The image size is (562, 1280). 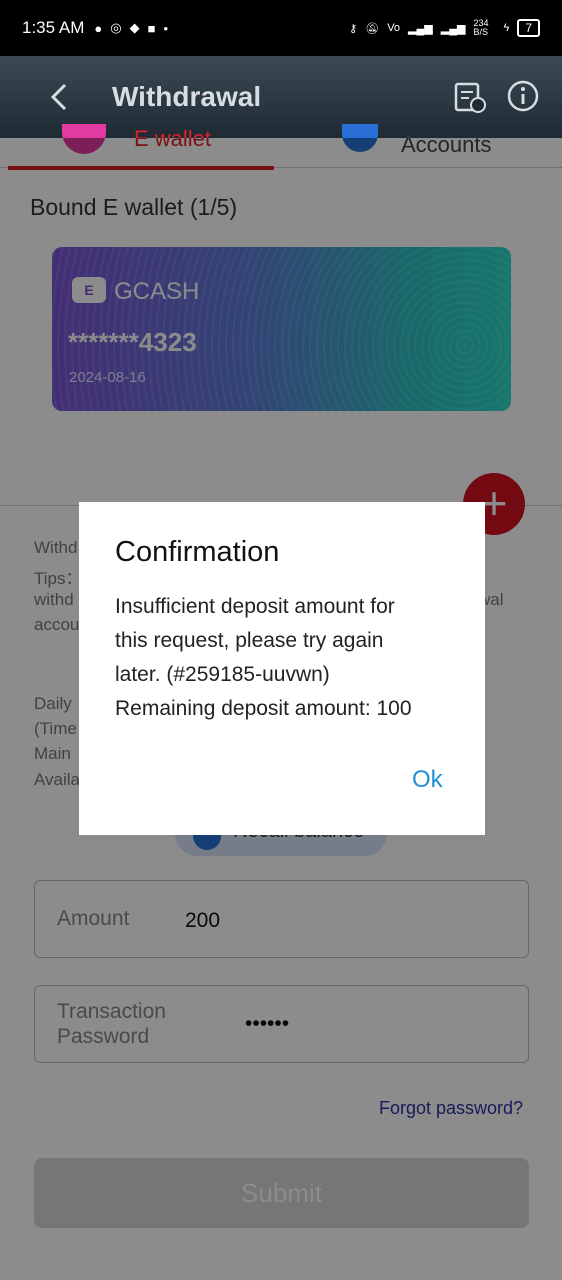 I want to click on dialog-line: this request, please try again, so click(x=249, y=640).